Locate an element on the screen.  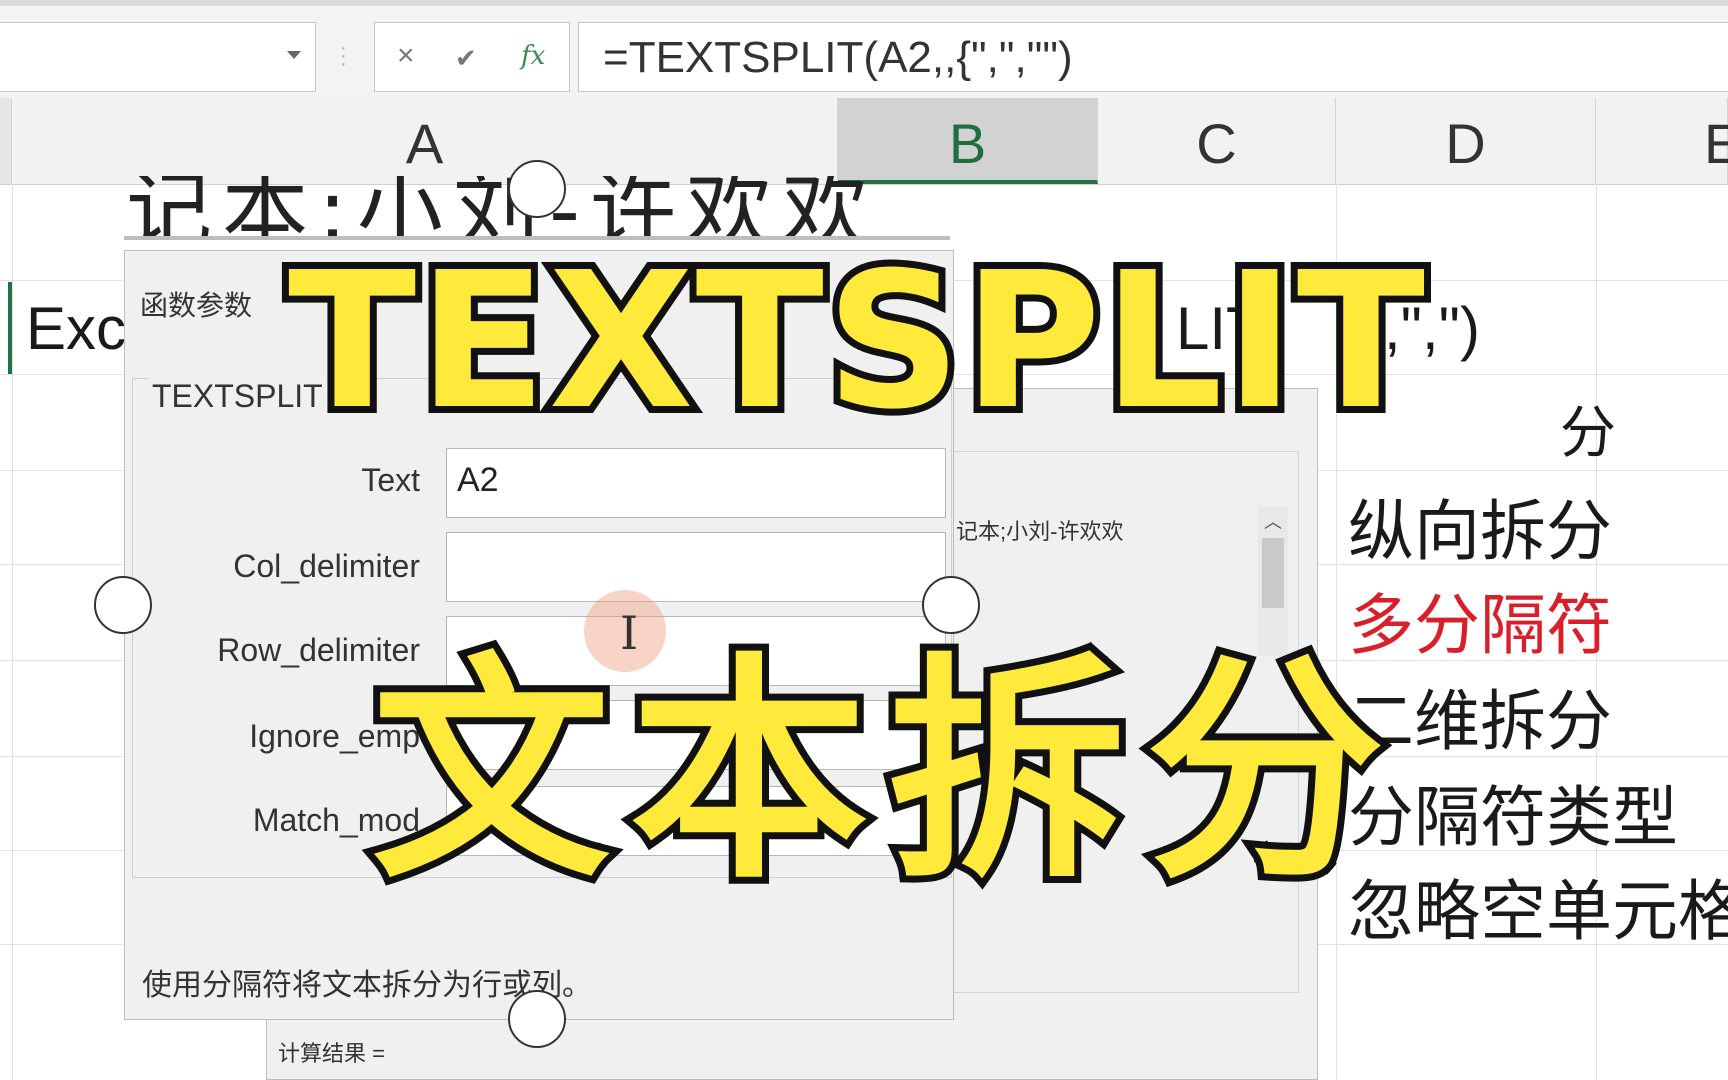
column-header-c: C is located at coordinates (1217, 141).